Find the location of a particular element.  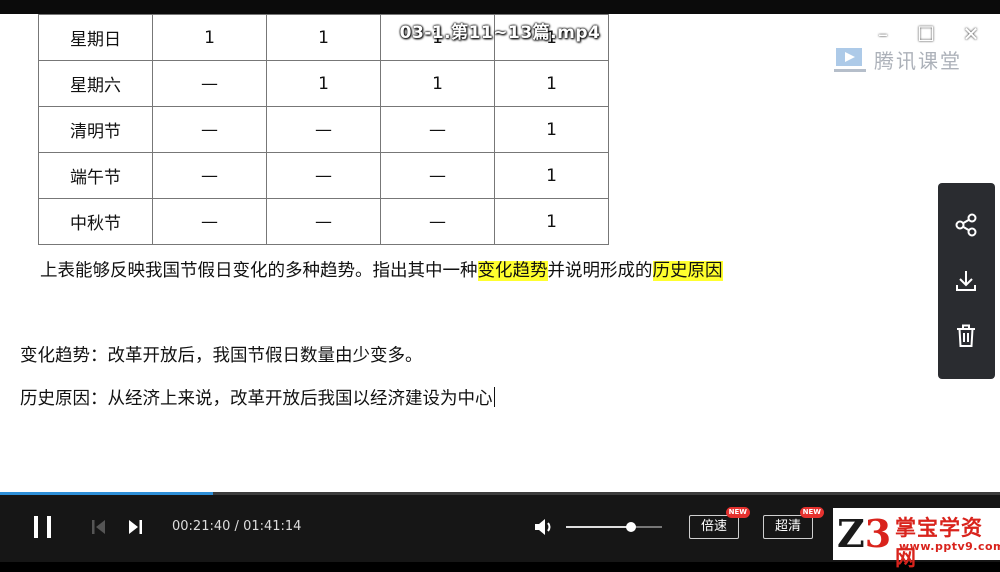

volume-slider is located at coordinates (614, 527).